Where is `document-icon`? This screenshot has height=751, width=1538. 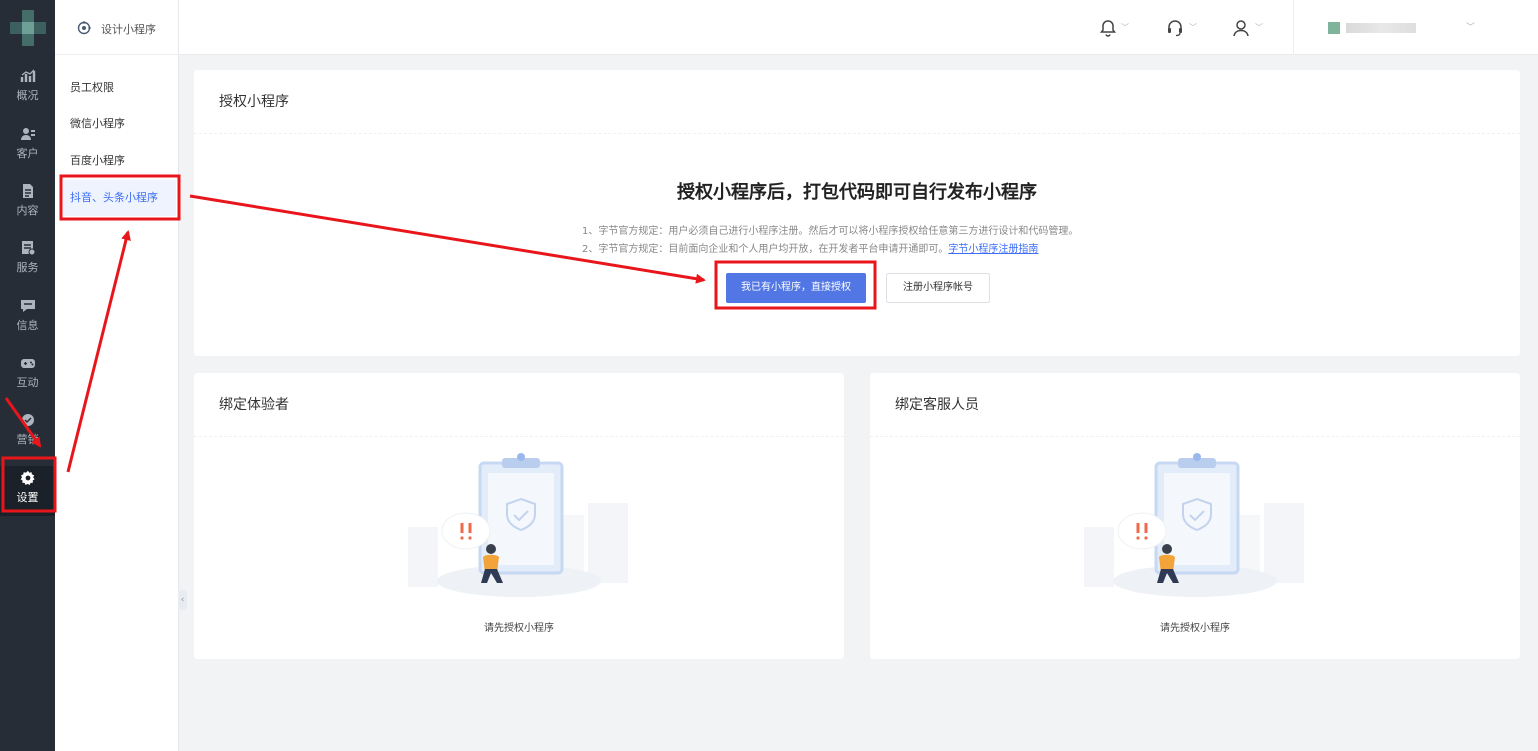
document-icon is located at coordinates (27, 191).